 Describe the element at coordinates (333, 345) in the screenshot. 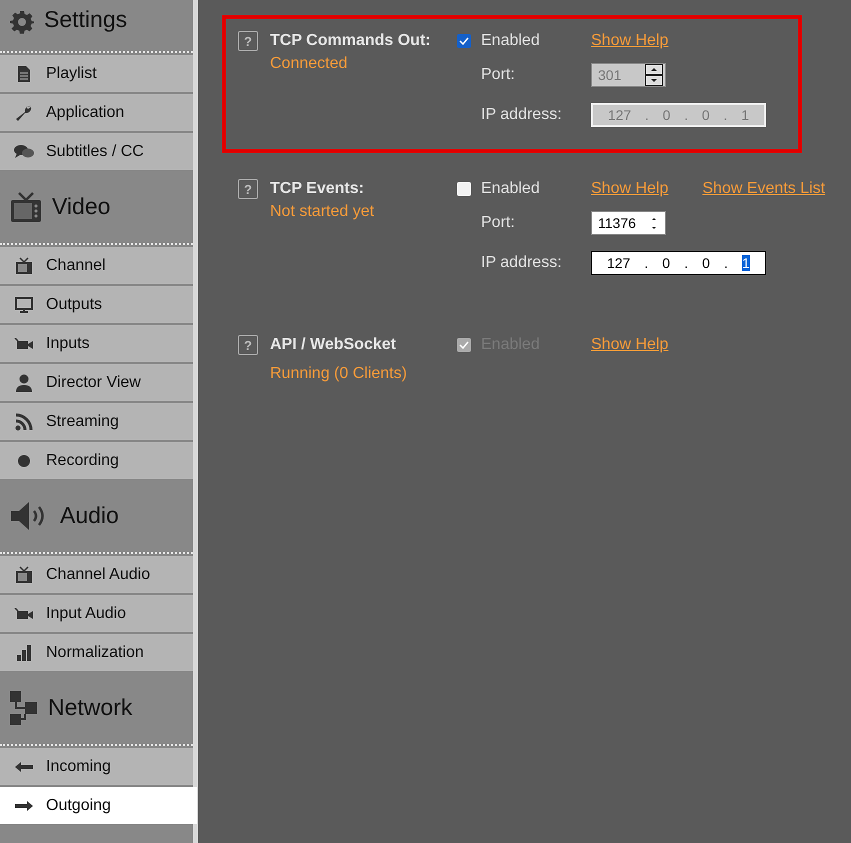

I see `service-title: API / WebSocket` at that location.